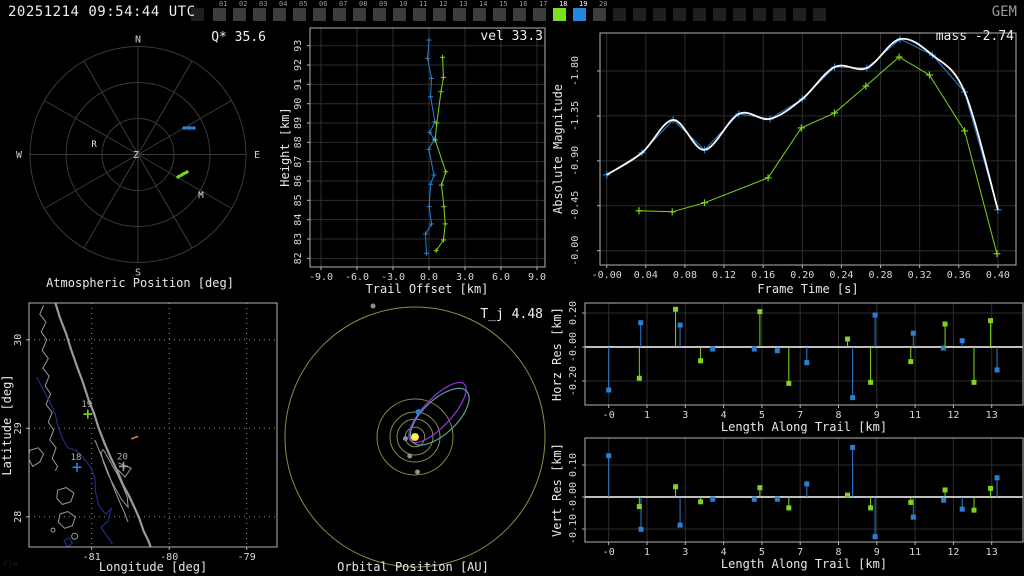 This screenshot has width=1024, height=576. What do you see at coordinates (263, 4) in the screenshot?
I see `frame-number: 03` at bounding box center [263, 4].